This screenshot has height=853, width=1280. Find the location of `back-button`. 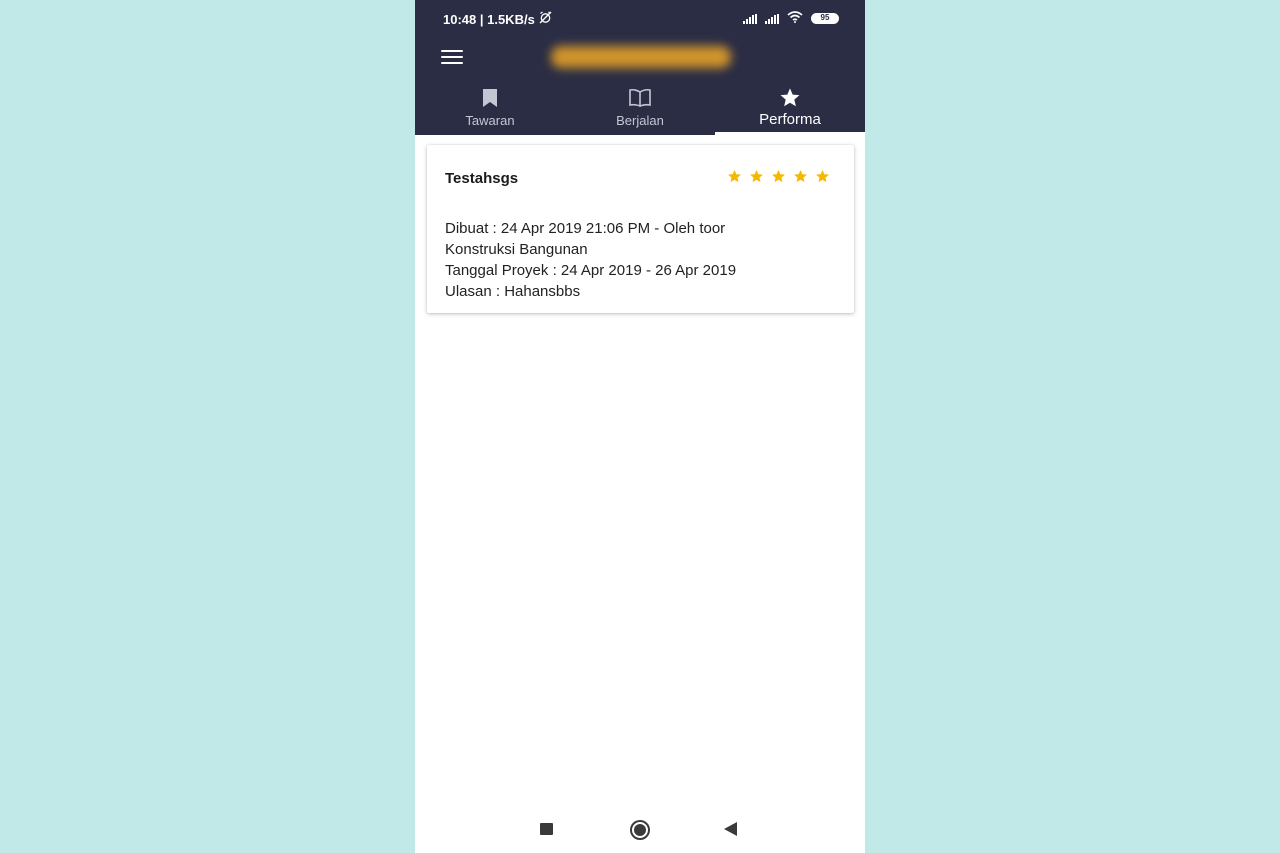

back-button is located at coordinates (730, 829).